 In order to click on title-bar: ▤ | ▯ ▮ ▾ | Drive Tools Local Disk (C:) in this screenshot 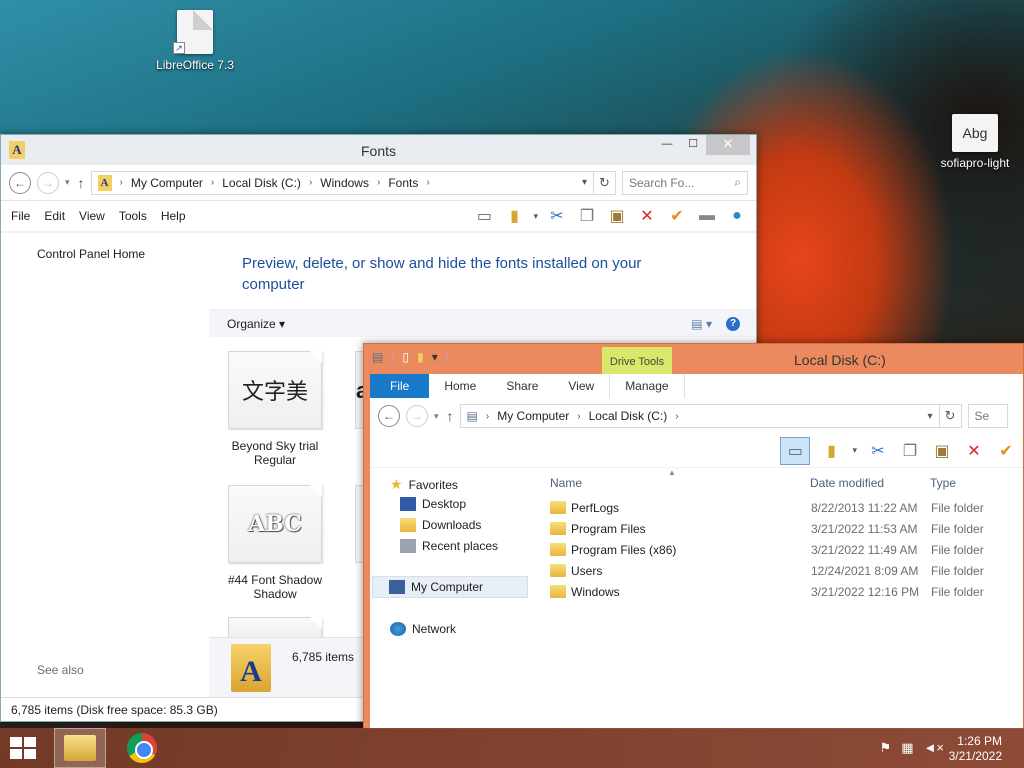, I will do `click(693, 359)`.